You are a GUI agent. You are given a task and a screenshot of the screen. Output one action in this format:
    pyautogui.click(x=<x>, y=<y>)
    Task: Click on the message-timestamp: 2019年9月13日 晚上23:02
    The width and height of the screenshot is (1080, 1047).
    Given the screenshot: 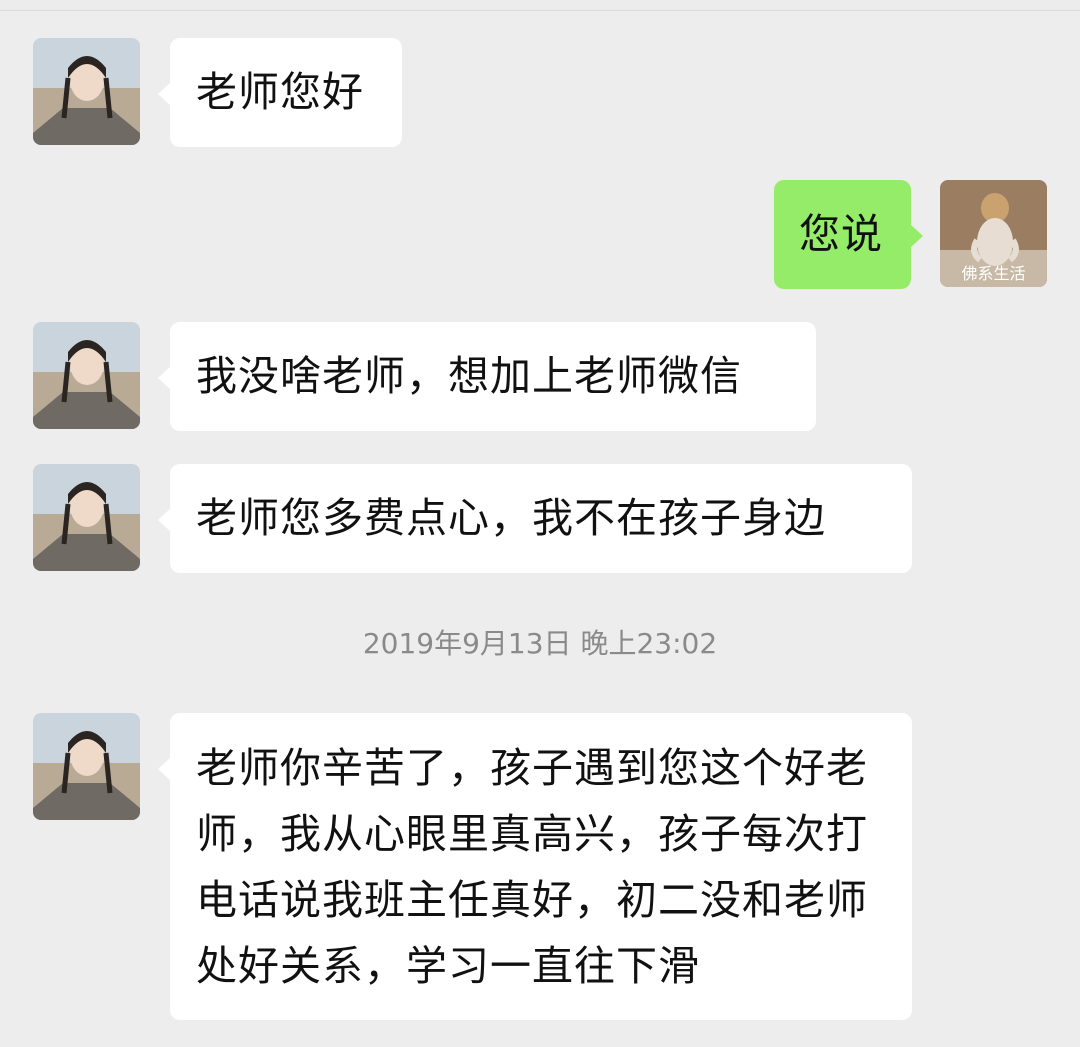 What is the action you would take?
    pyautogui.click(x=540, y=643)
    